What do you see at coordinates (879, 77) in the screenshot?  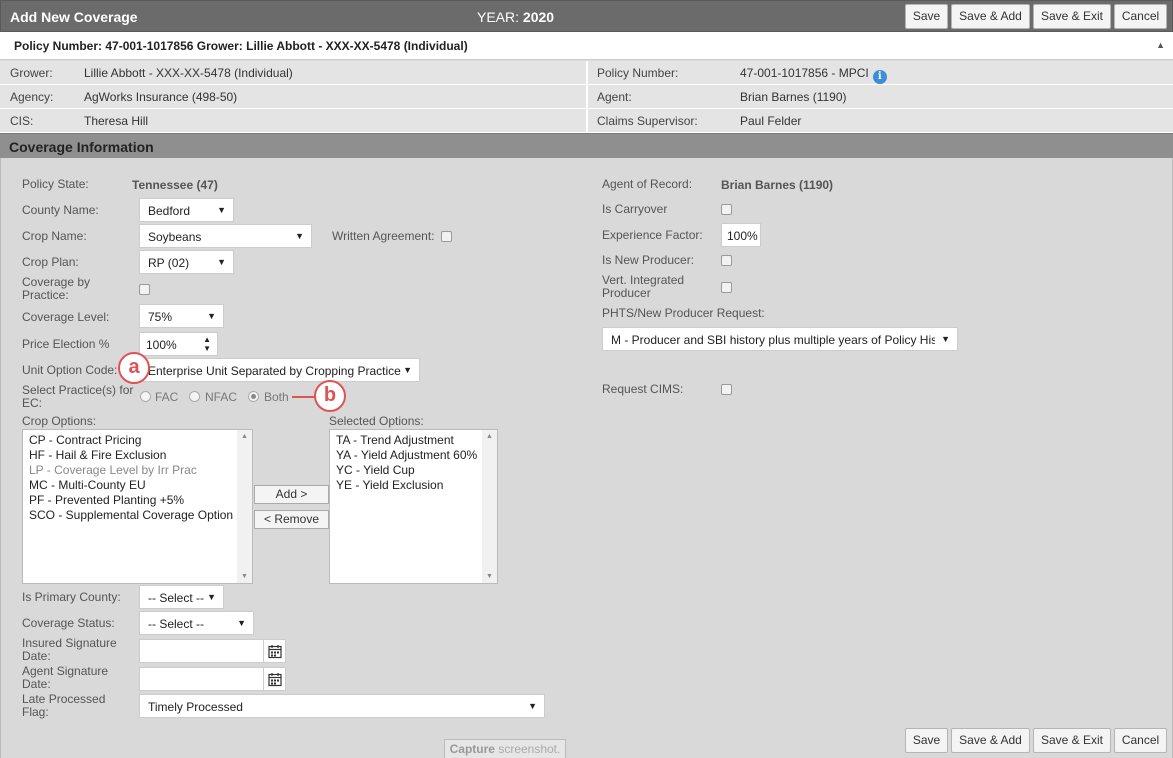 I see `info-icon: i` at bounding box center [879, 77].